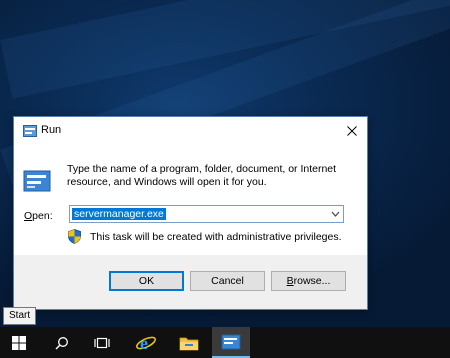  I want to click on run-taskbar-button, so click(231, 342).